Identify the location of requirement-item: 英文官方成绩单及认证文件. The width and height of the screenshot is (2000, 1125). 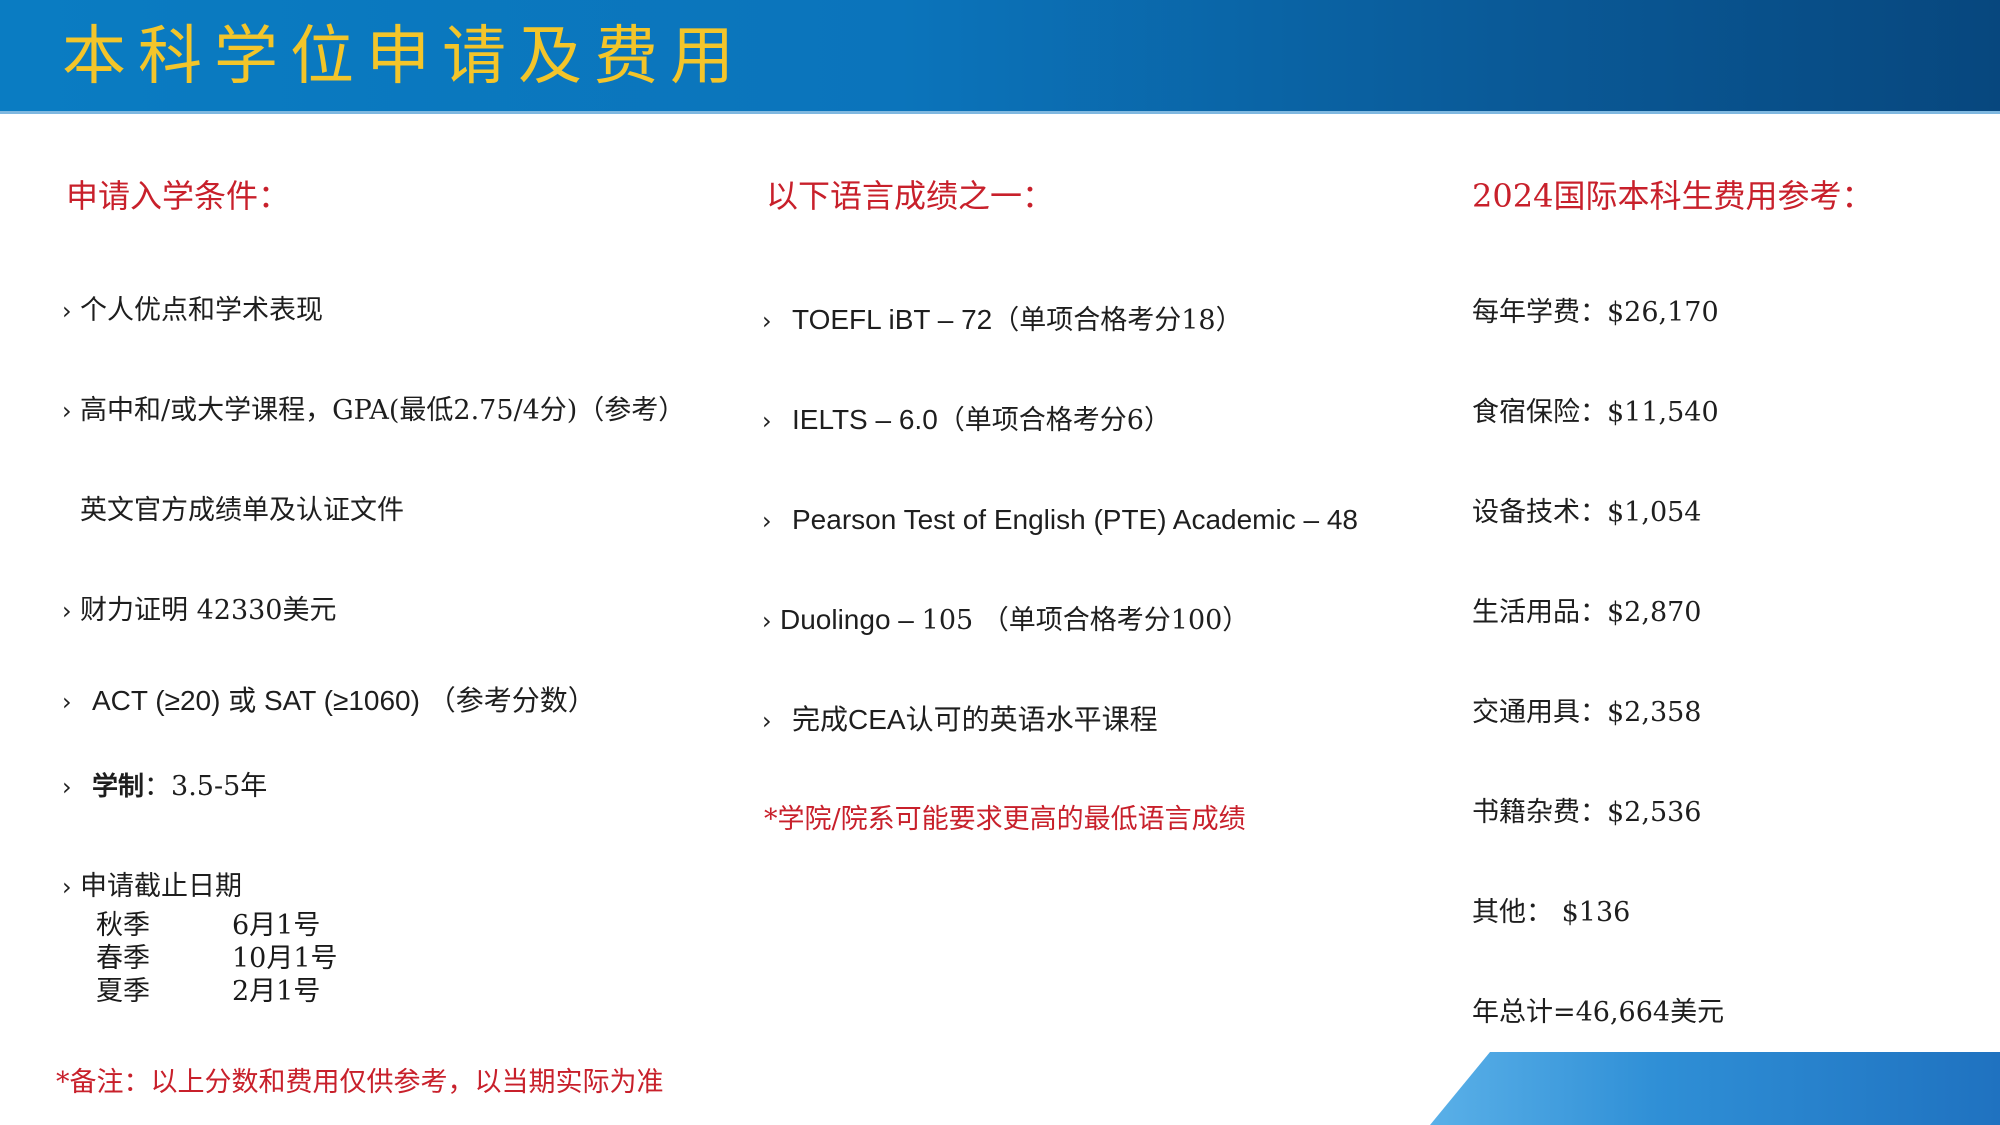
(242, 511).